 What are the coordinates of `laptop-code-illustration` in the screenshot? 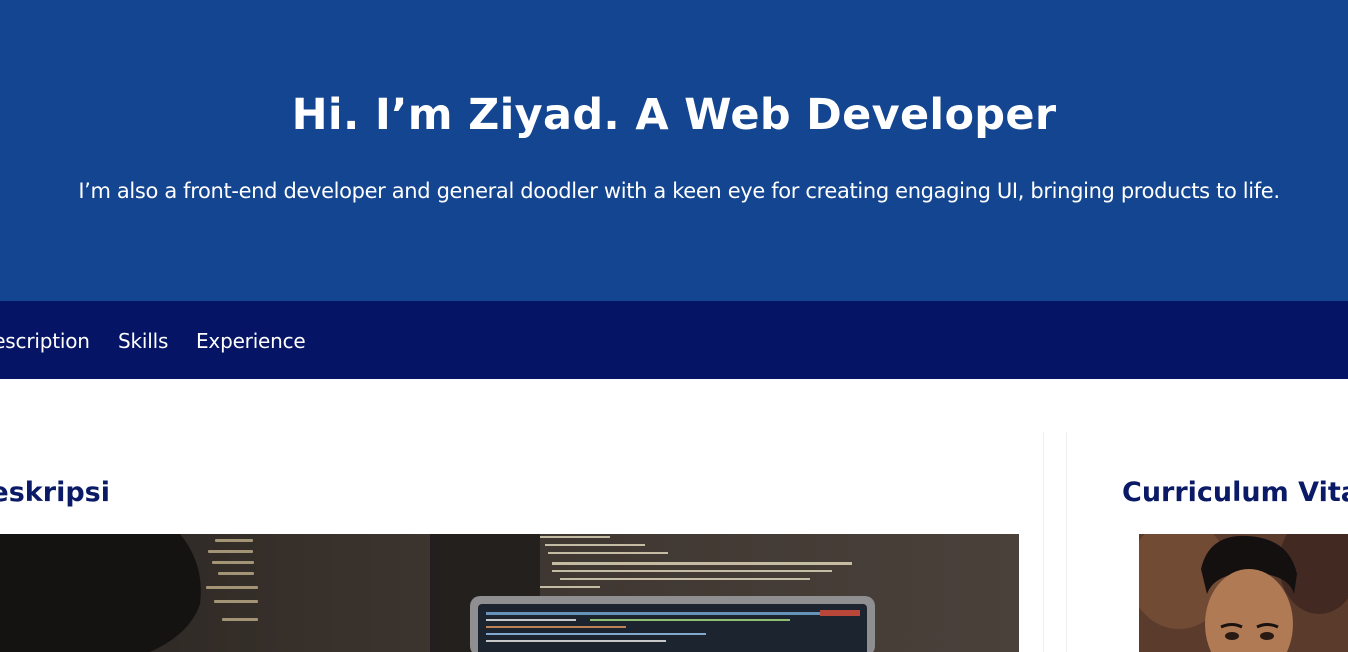 It's located at (509, 593).